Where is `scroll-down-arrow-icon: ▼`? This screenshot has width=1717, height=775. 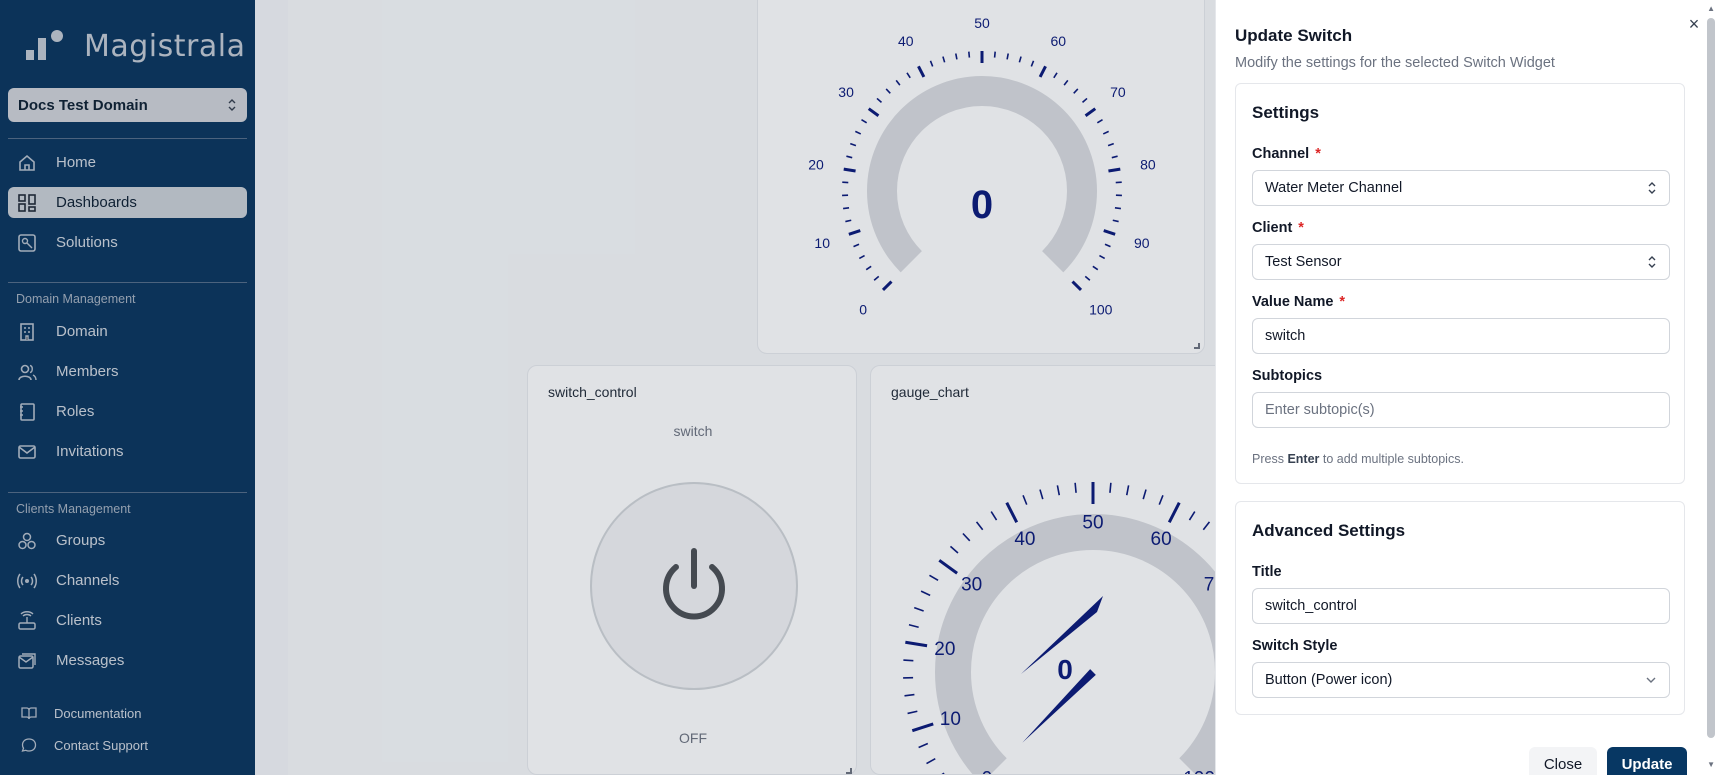
scroll-down-arrow-icon: ▼ is located at coordinates (1711, 764).